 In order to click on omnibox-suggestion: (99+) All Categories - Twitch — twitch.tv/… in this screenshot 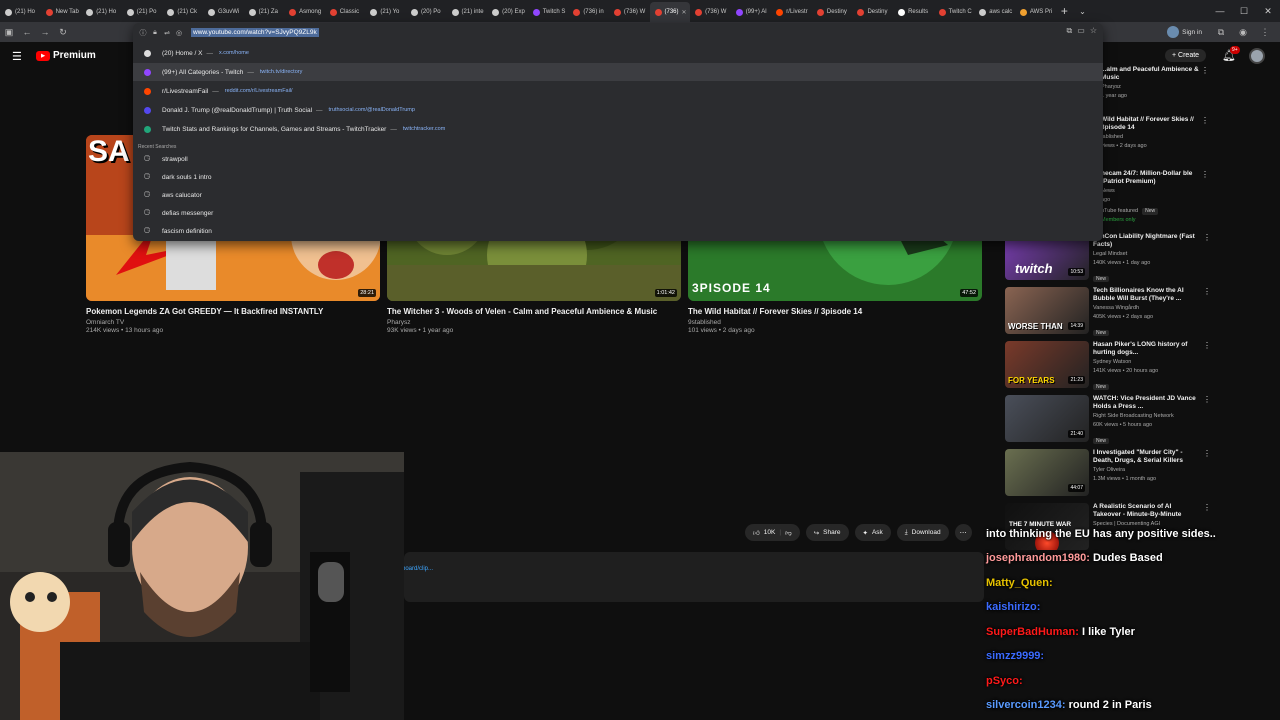, I will do `click(618, 72)`.